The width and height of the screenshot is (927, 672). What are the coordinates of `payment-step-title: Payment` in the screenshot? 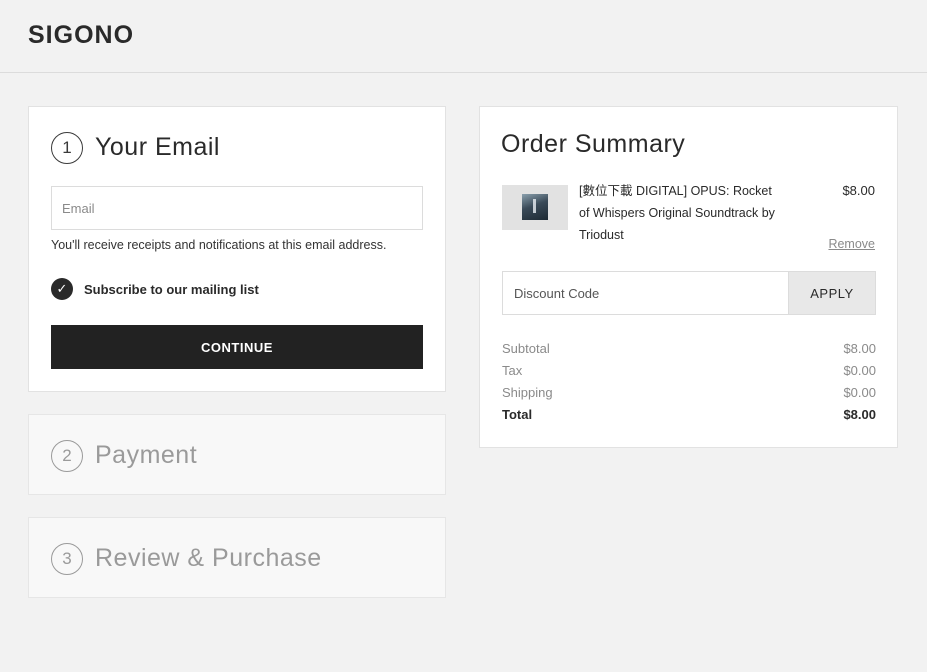 It's located at (146, 455).